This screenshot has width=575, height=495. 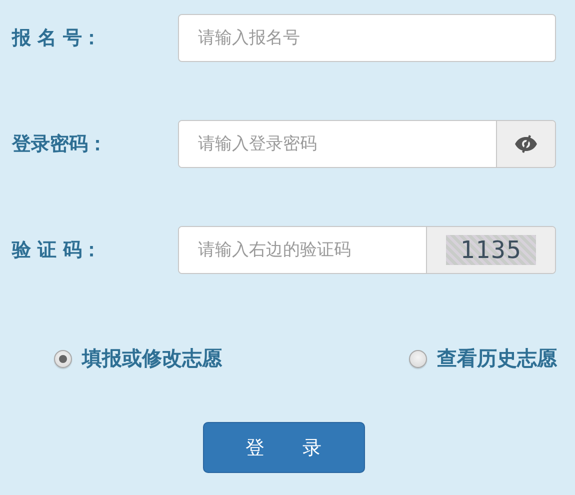 I want to click on hide-password-icon, so click(x=526, y=144).